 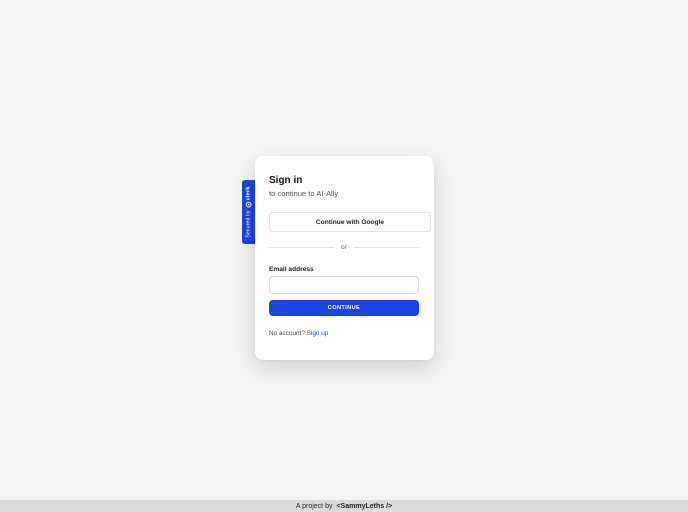 I want to click on divider-line-right, so click(x=386, y=247).